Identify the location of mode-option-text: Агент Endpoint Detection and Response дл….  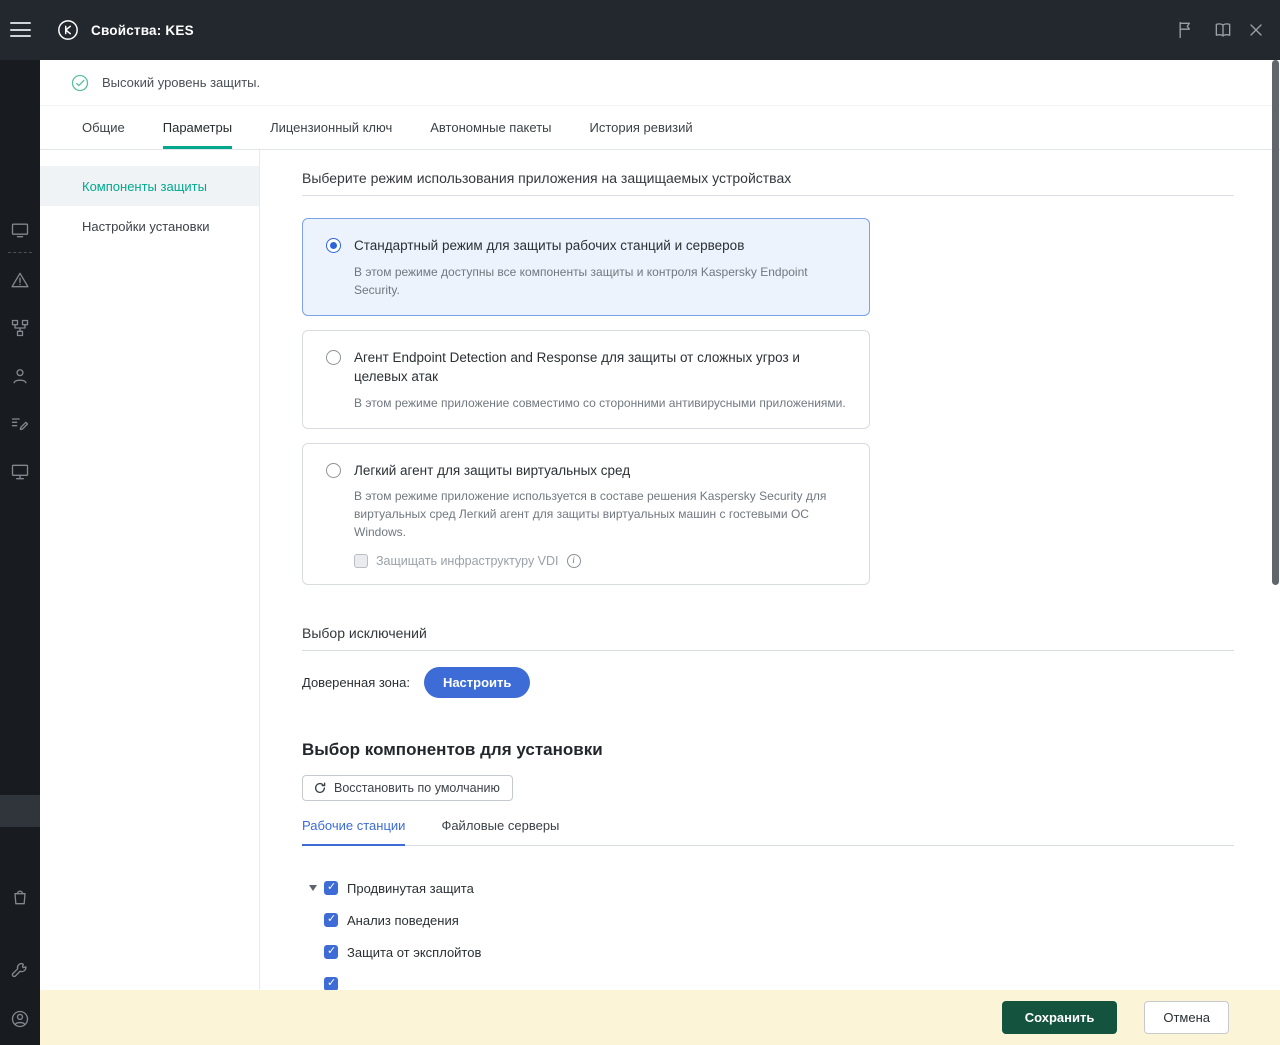
(601, 380).